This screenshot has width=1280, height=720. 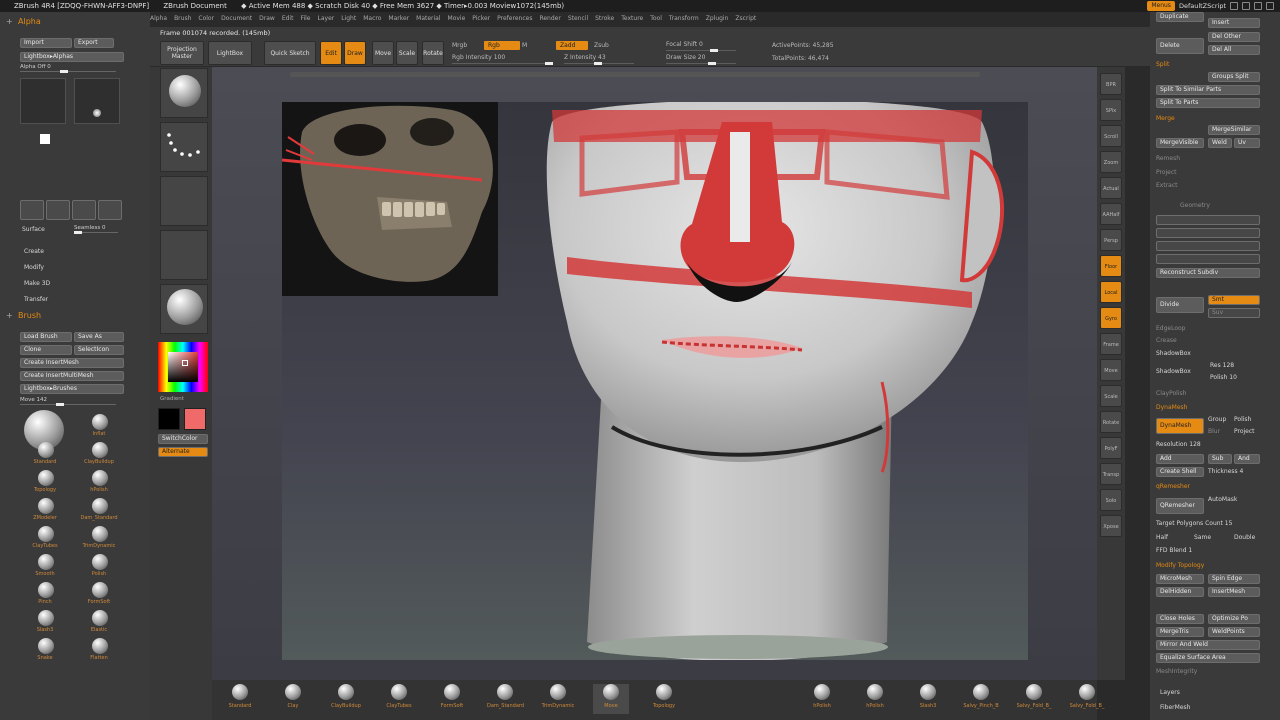 What do you see at coordinates (505, 699) in the screenshot?
I see `bottom-brush-5: Dam_Standard` at bounding box center [505, 699].